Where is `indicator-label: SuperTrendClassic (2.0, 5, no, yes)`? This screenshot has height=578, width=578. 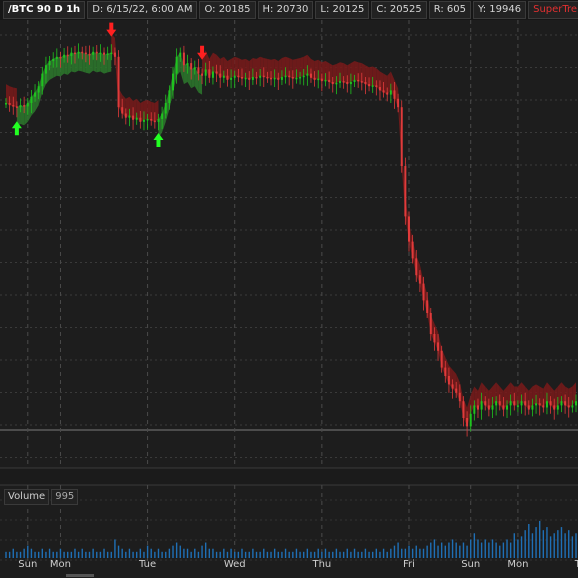 indicator-label: SuperTrendClassic (2.0, 5, no, yes) is located at coordinates (553, 10).